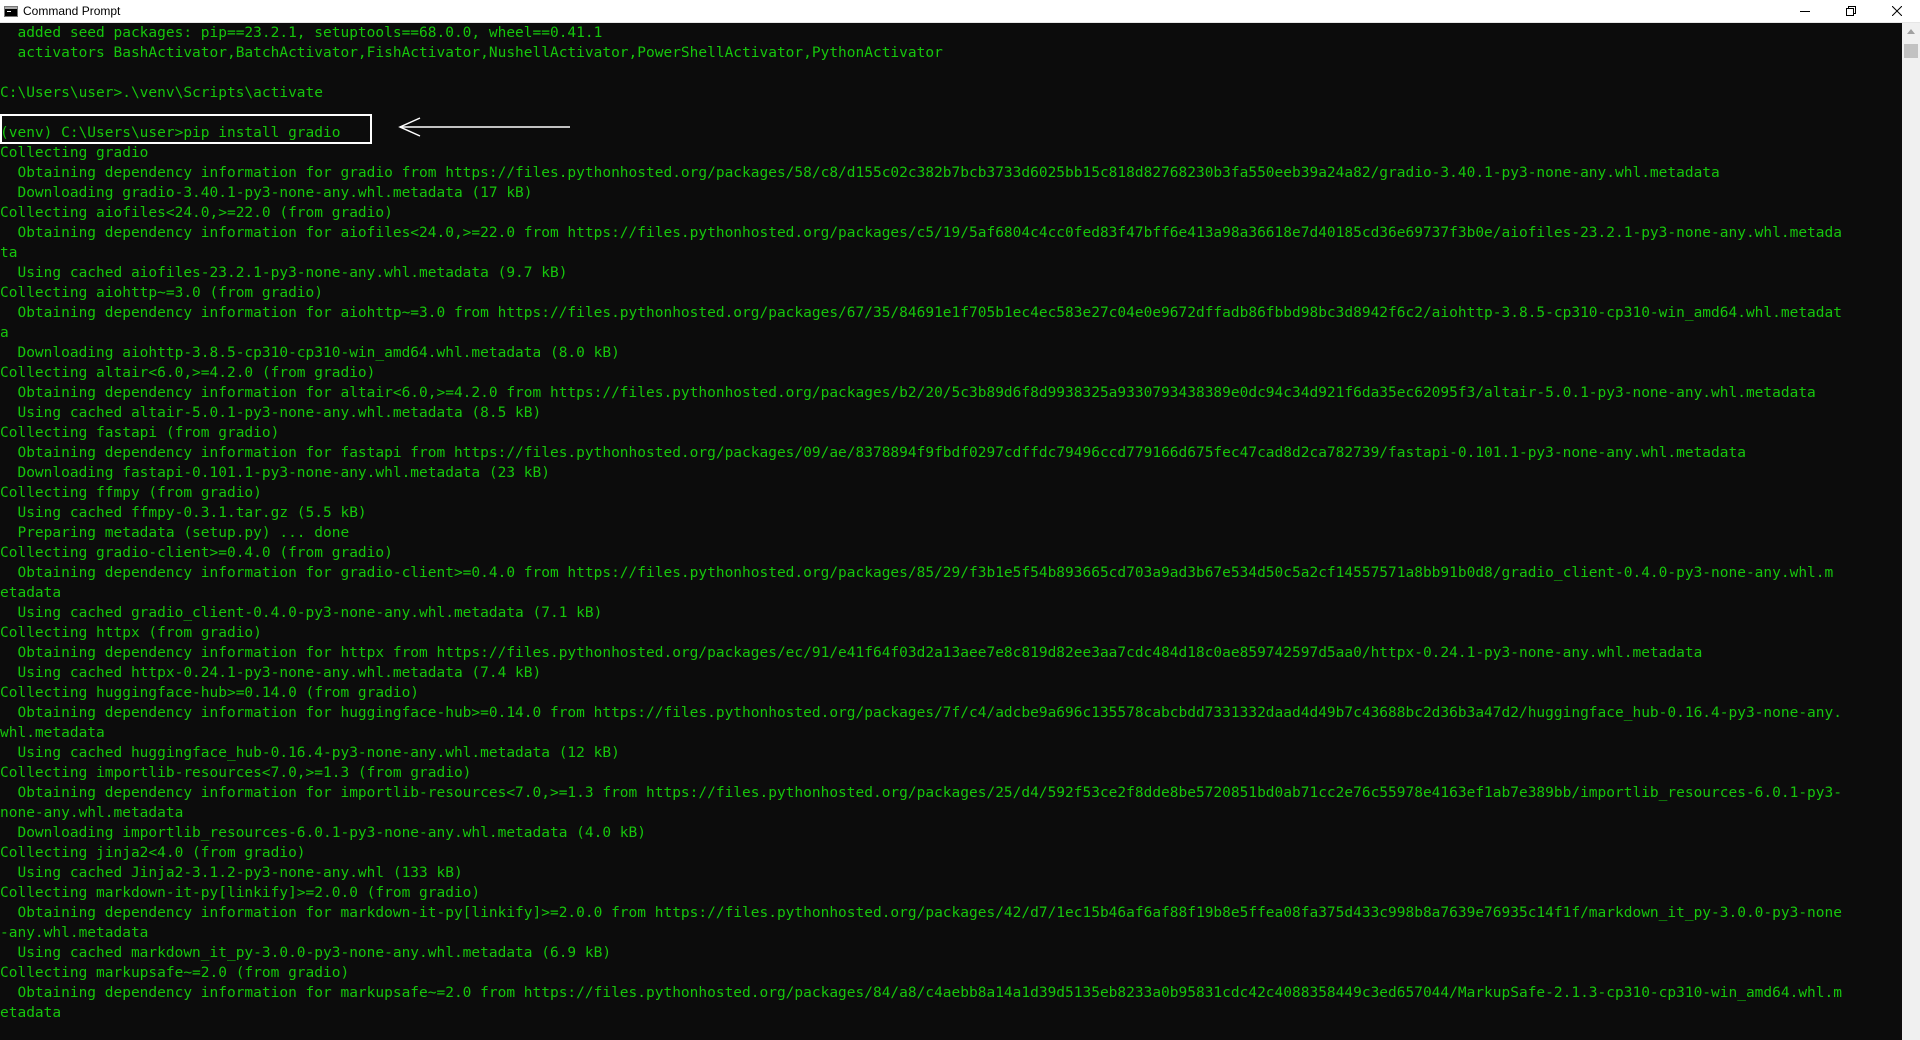 The height and width of the screenshot is (1040, 1920). I want to click on terminal-line: ta, so click(9, 253).